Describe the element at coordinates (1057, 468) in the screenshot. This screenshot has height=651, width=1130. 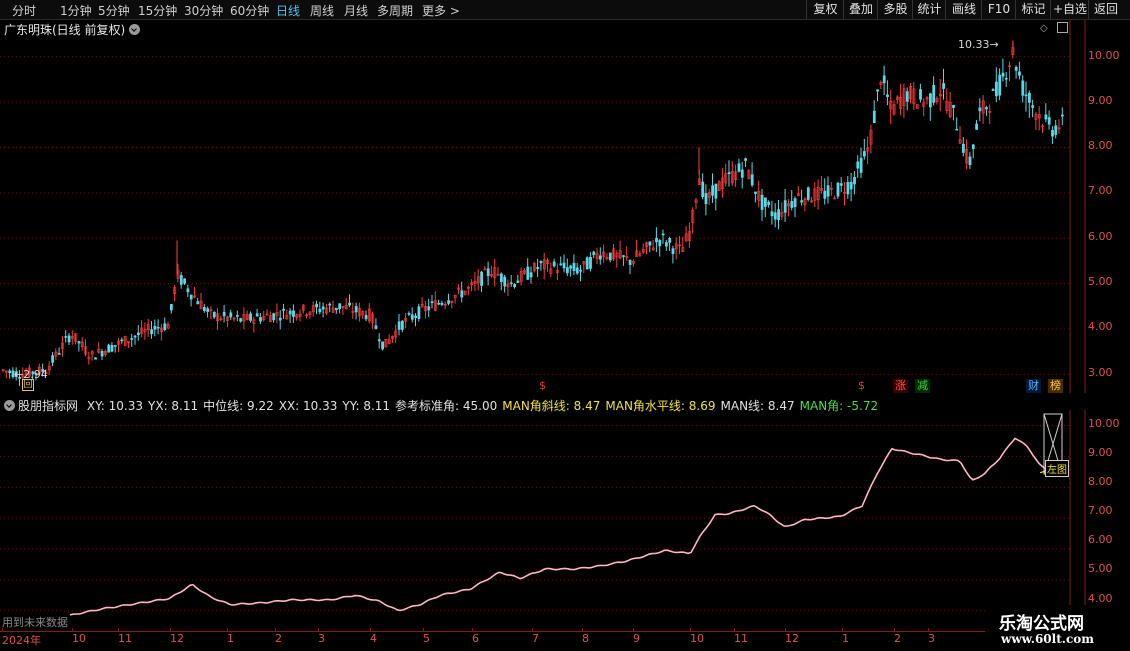
I see `left-chart-tag: 左图` at that location.